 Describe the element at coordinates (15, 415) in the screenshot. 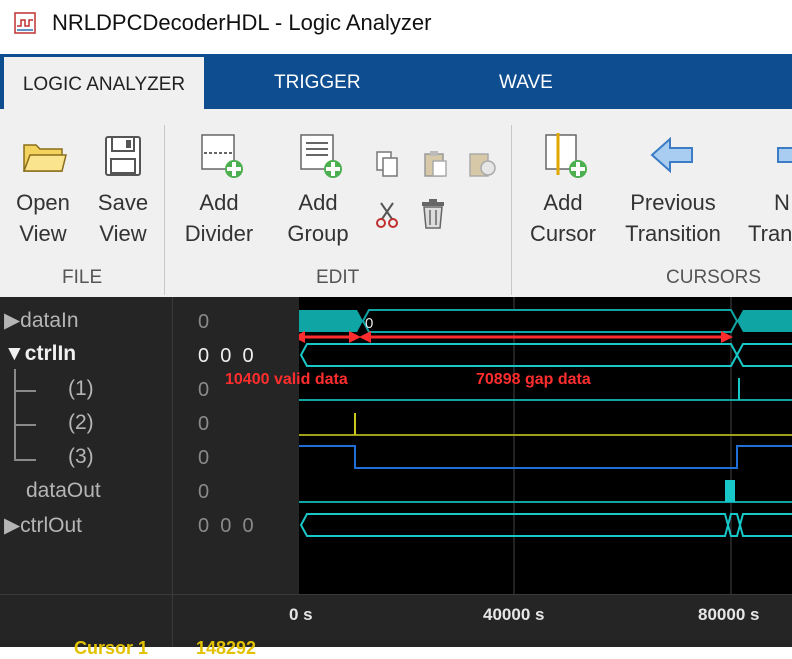

I see `tree-line` at that location.